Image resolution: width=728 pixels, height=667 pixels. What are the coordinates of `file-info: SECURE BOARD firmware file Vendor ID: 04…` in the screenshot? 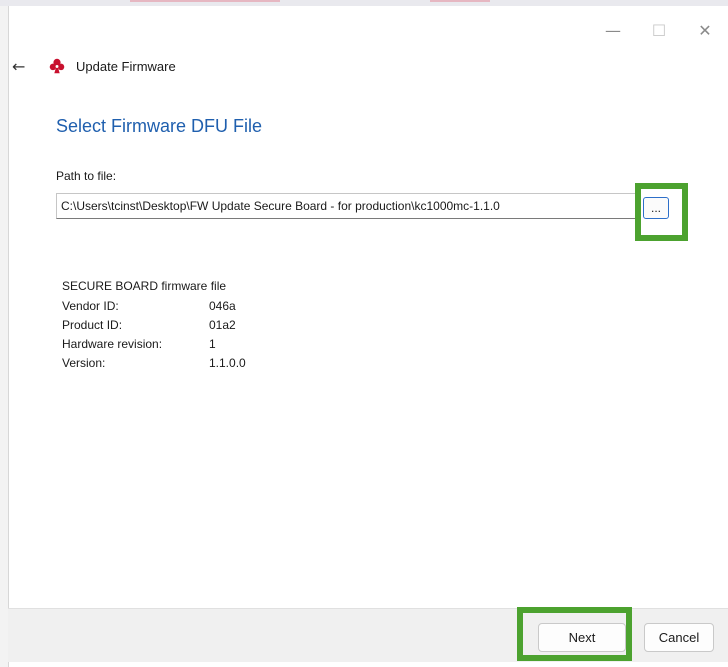 It's located at (154, 327).